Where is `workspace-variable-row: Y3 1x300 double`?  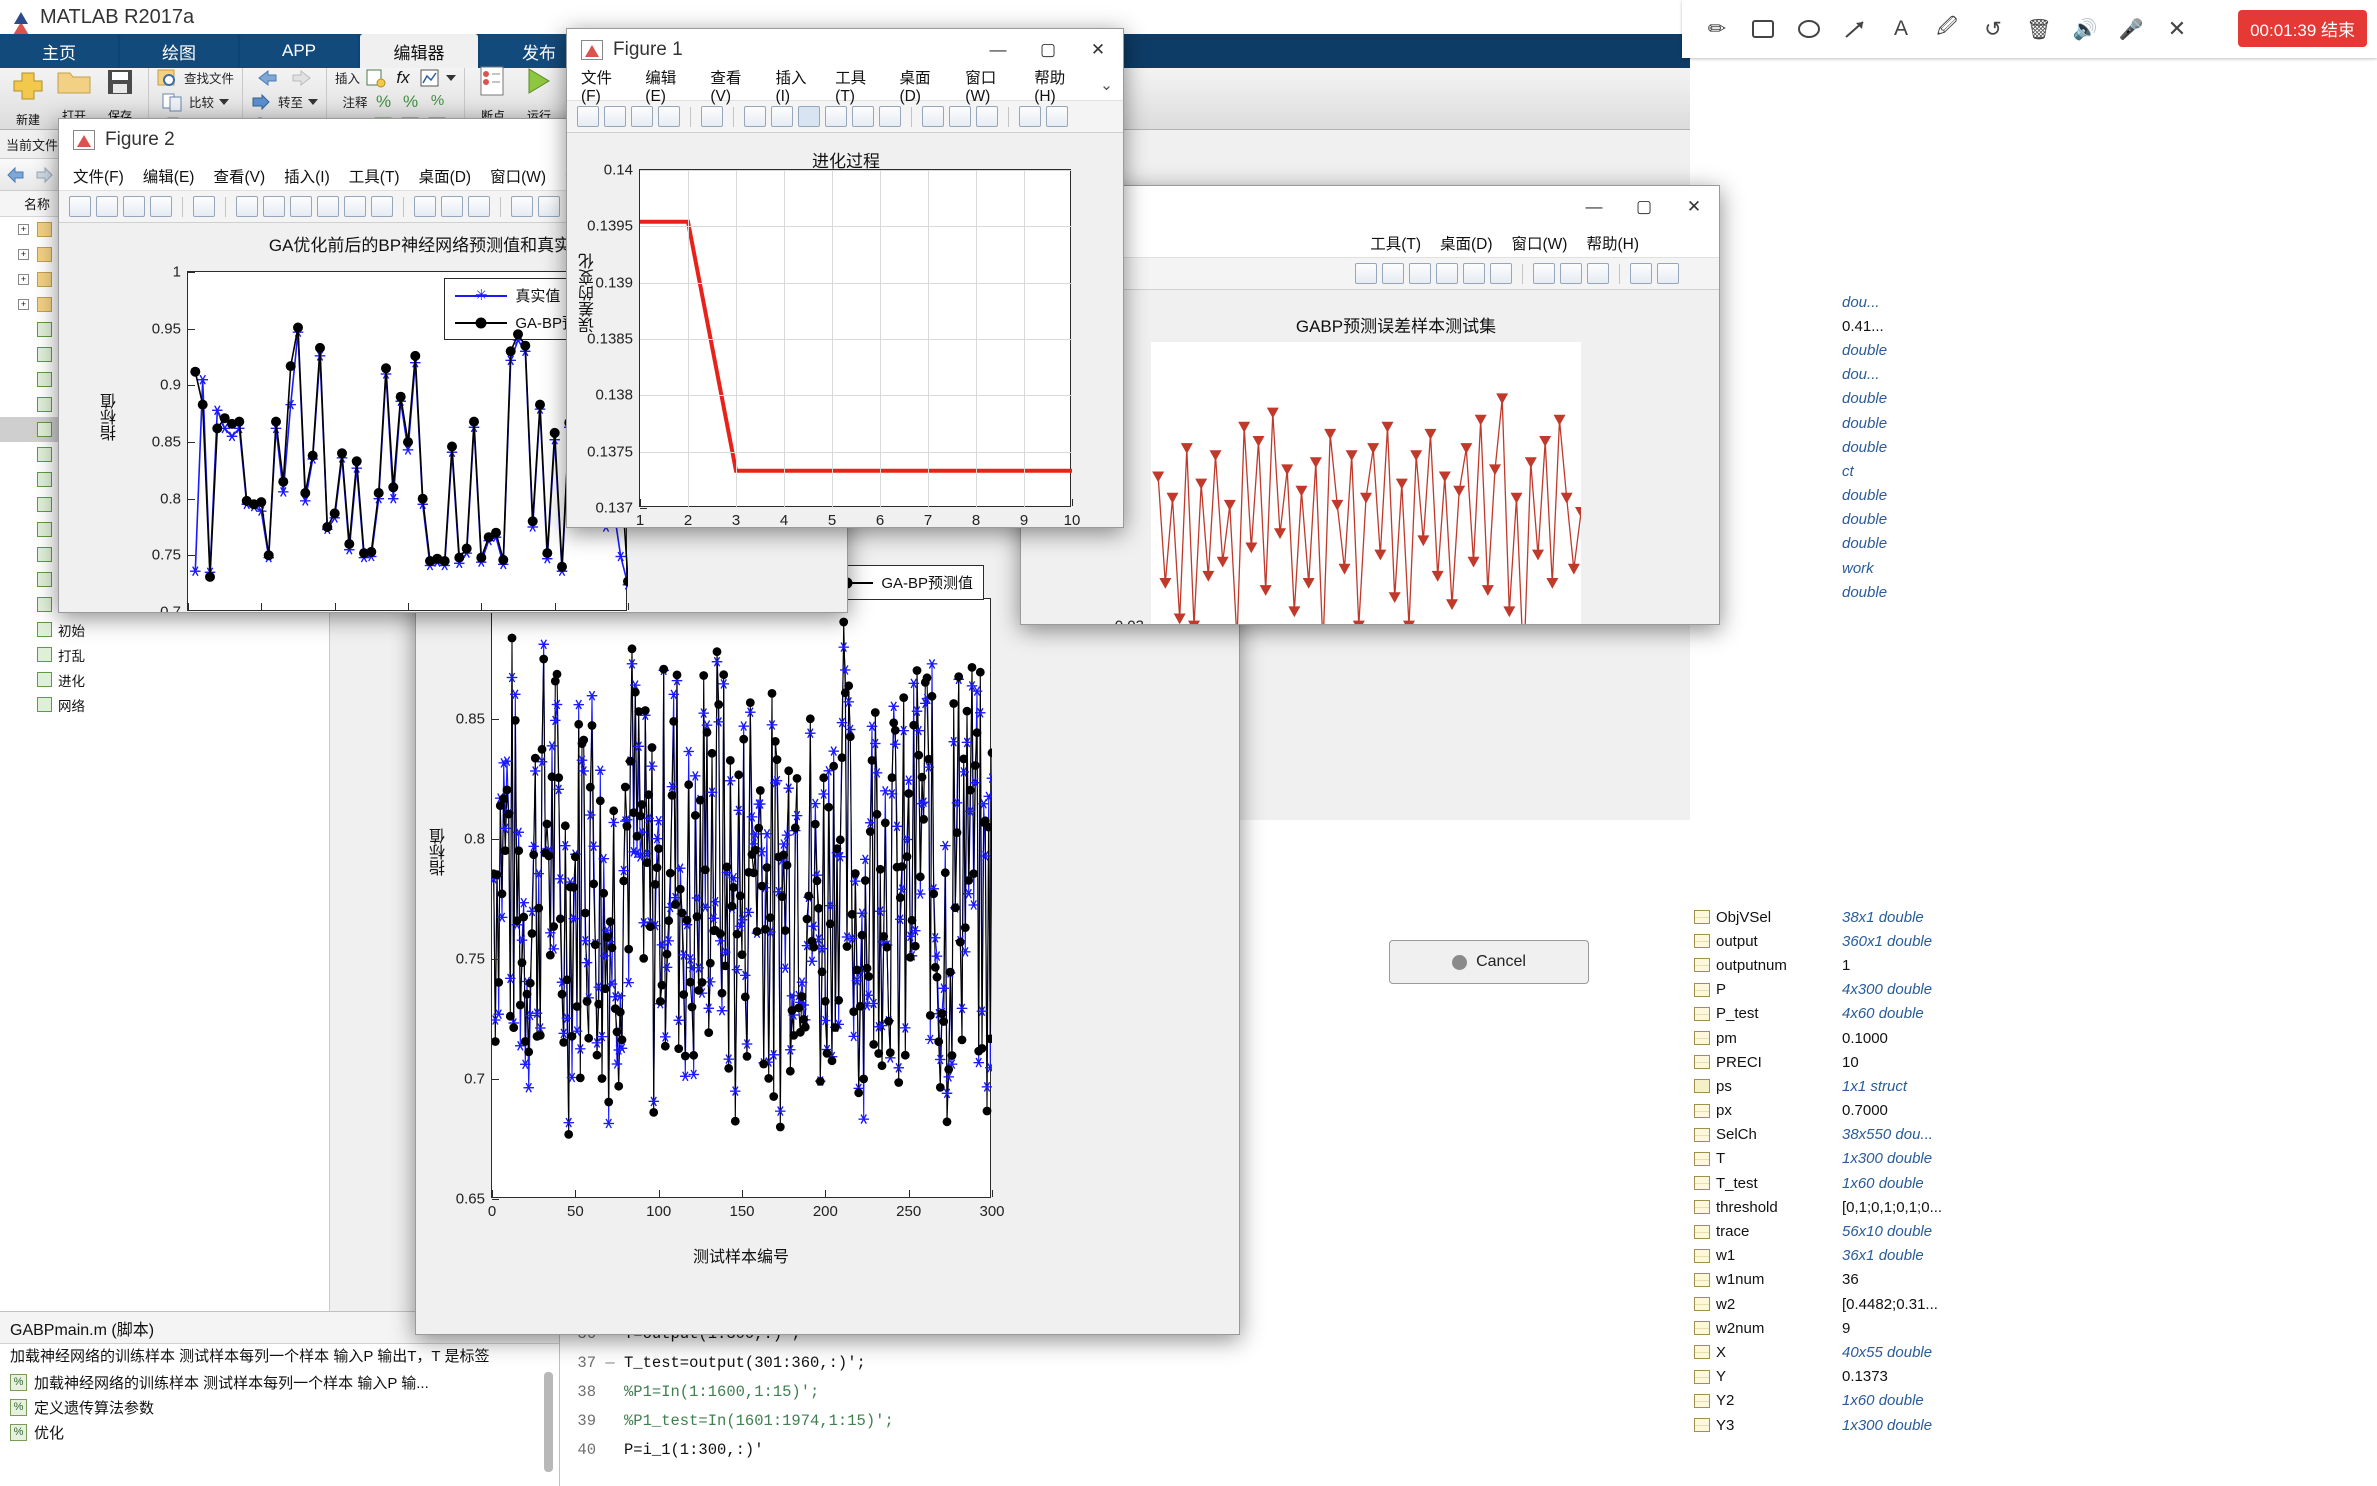
workspace-variable-row: Y3 1x300 double is located at coordinates (2033, 1425).